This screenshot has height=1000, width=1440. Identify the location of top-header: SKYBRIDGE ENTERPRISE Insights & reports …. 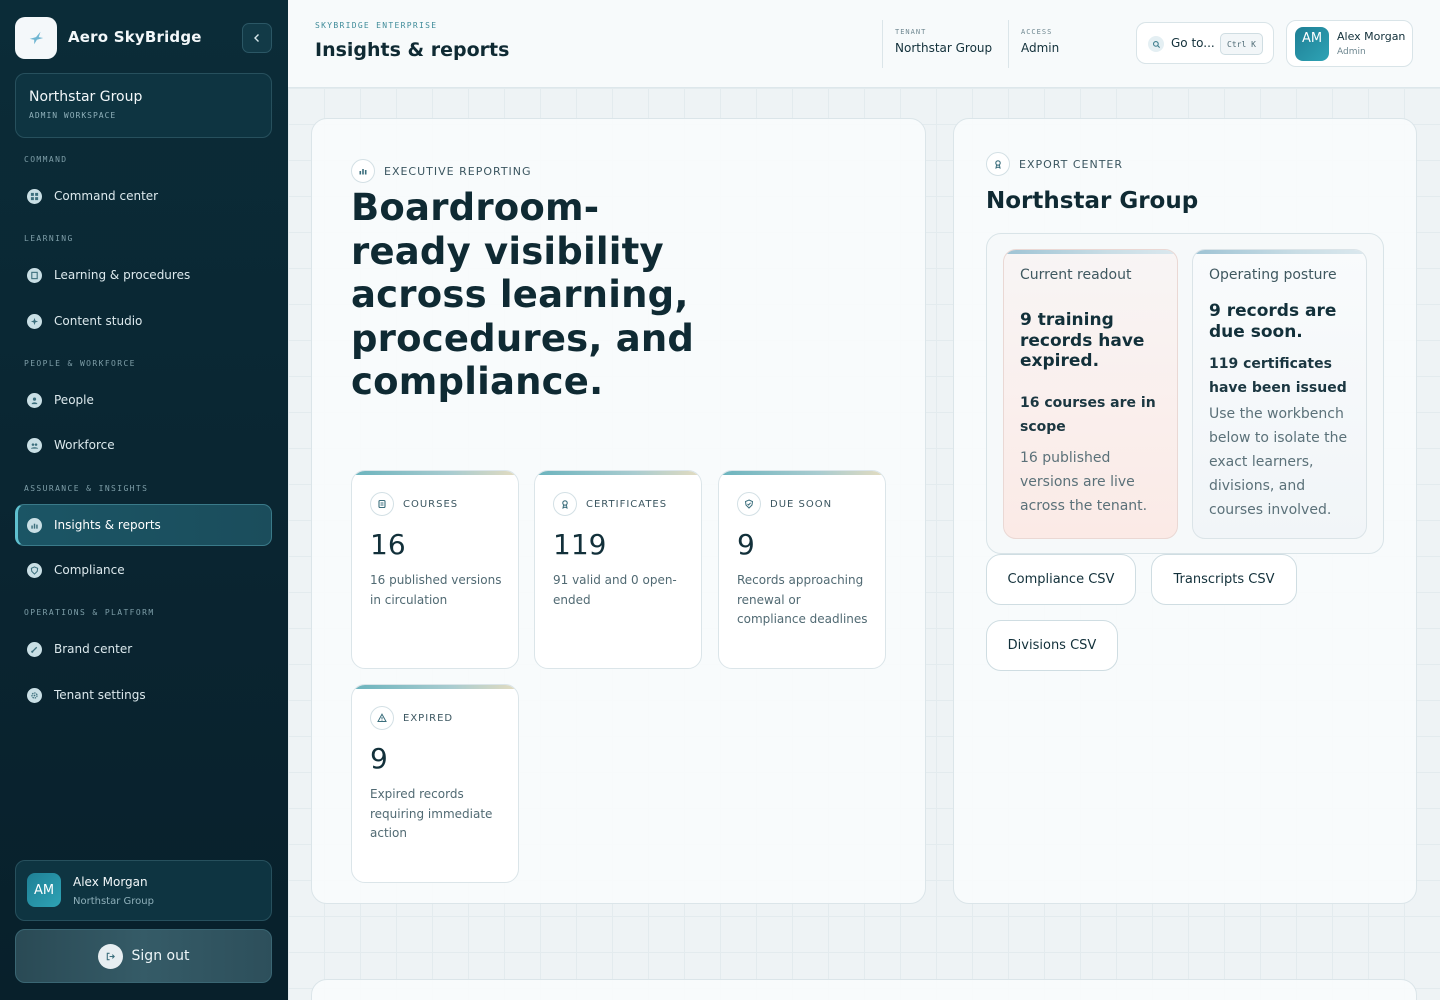
(864, 44).